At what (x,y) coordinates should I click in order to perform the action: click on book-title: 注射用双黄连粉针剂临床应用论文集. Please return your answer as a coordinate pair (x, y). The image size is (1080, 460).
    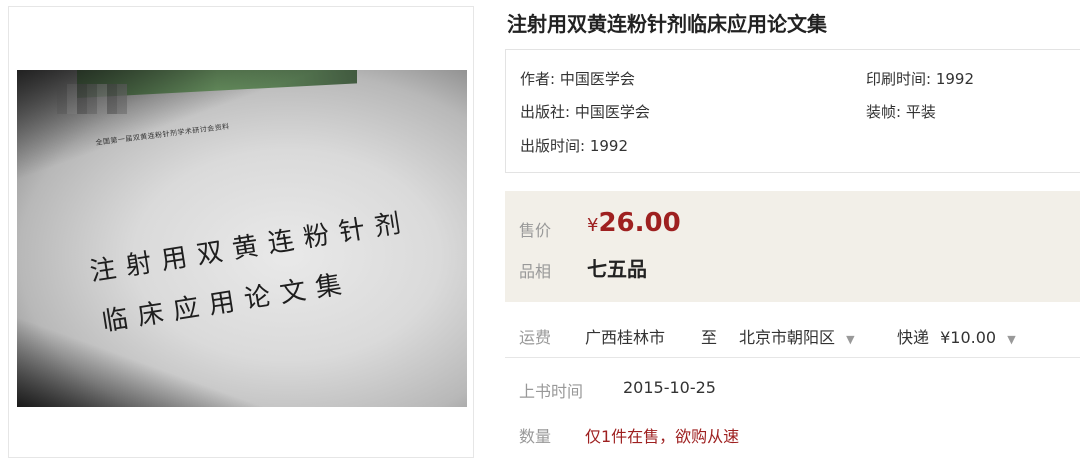
    Looking at the image, I should click on (667, 24).